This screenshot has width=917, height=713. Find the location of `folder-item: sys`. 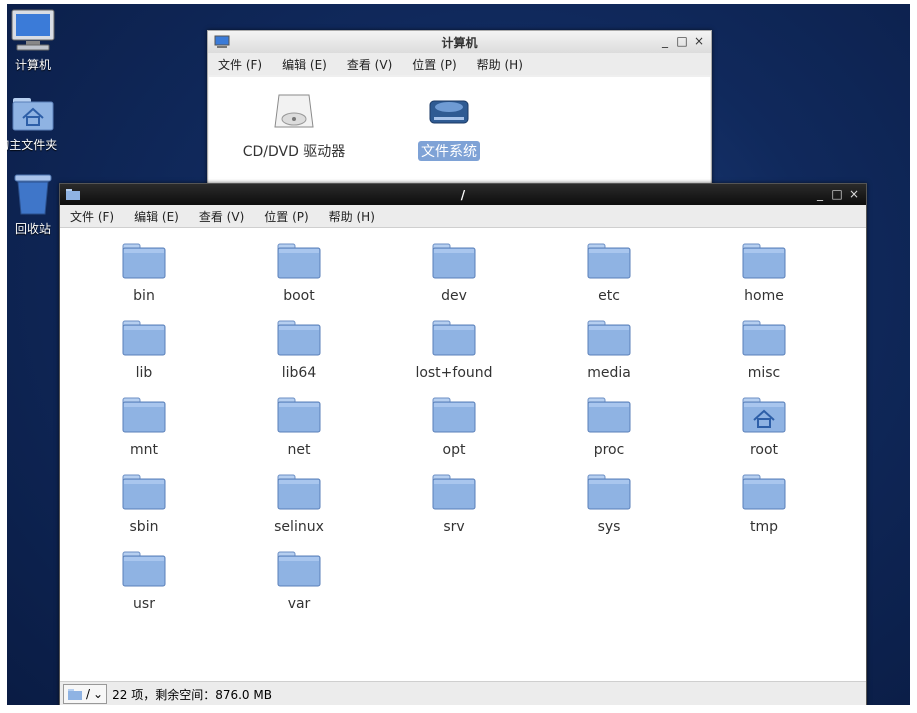

folder-item: sys is located at coordinates (609, 504).